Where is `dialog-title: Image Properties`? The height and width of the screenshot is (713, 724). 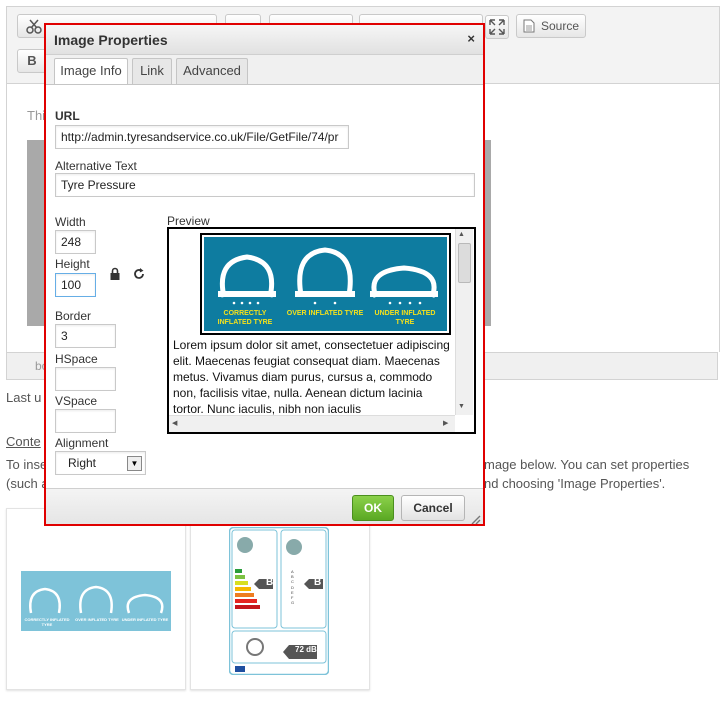
dialog-title: Image Properties is located at coordinates (111, 40).